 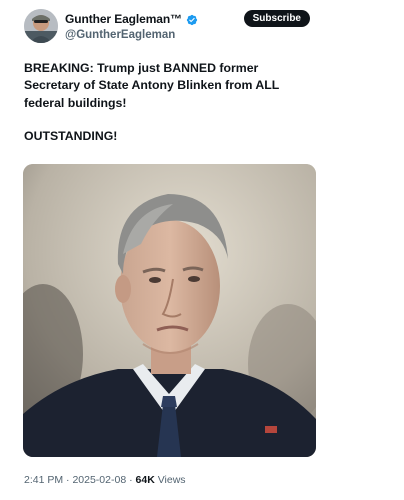 I want to click on verified-badge-icon, so click(x=192, y=19).